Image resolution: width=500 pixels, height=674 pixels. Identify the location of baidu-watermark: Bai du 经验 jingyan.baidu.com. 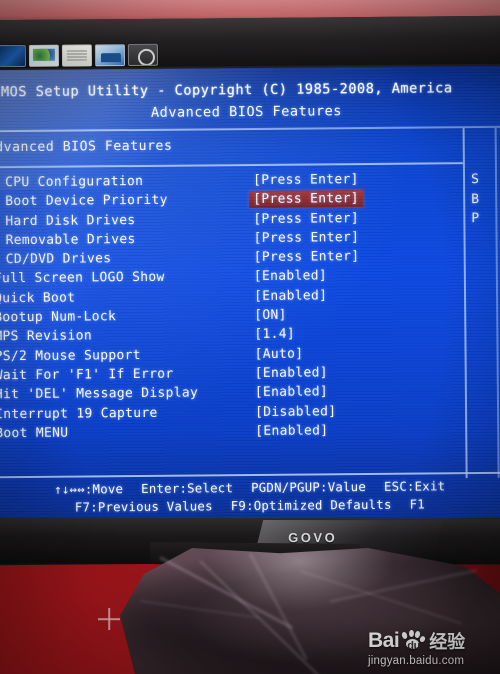
(430, 647).